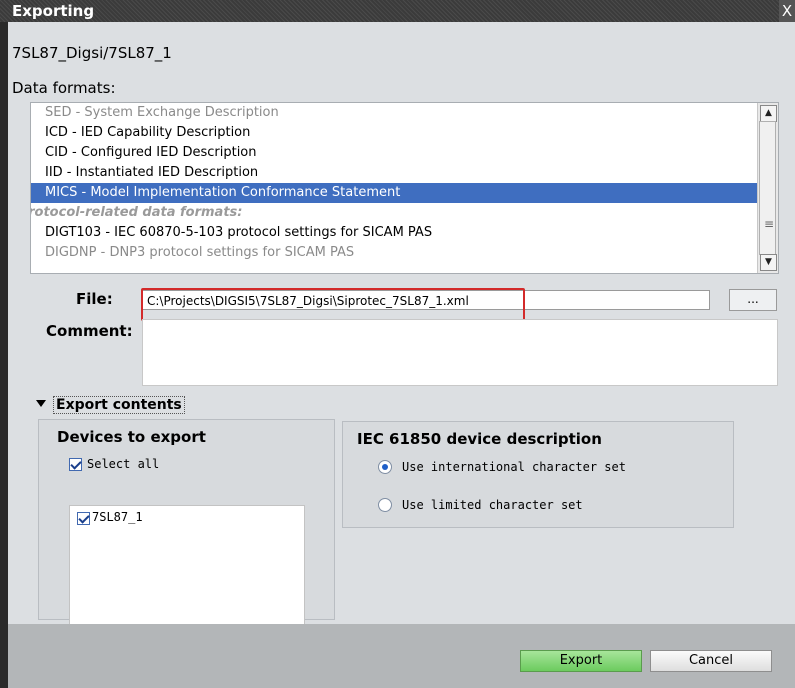  Describe the element at coordinates (492, 505) in the screenshot. I see `limited-charset-label: Use limited character set` at that location.